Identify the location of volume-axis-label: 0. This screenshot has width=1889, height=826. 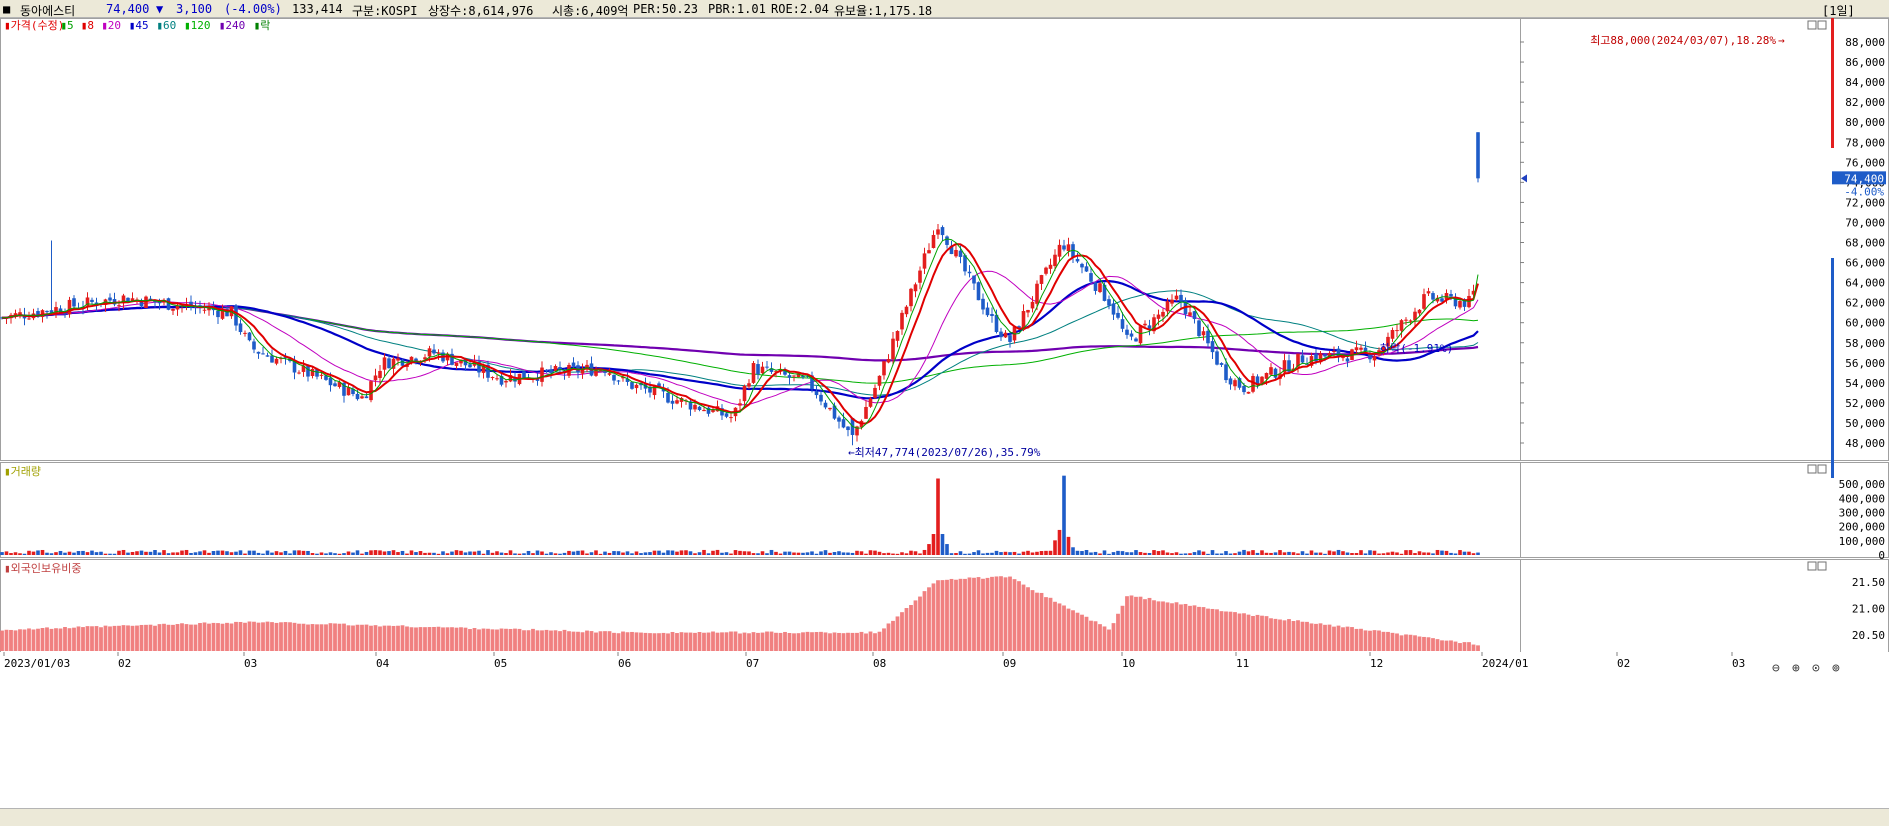
(1881, 555).